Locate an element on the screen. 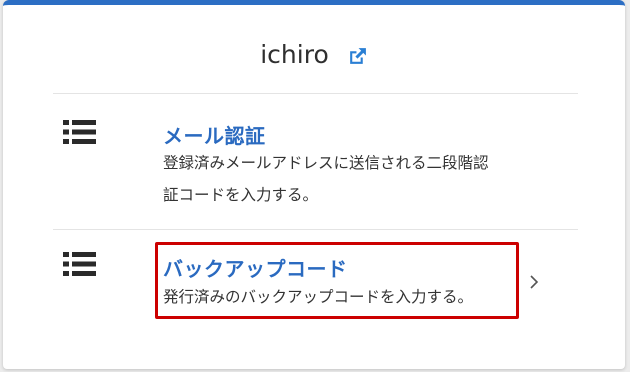 The width and height of the screenshot is (630, 372). option-backup-title: バックアップコード is located at coordinates (255, 267).